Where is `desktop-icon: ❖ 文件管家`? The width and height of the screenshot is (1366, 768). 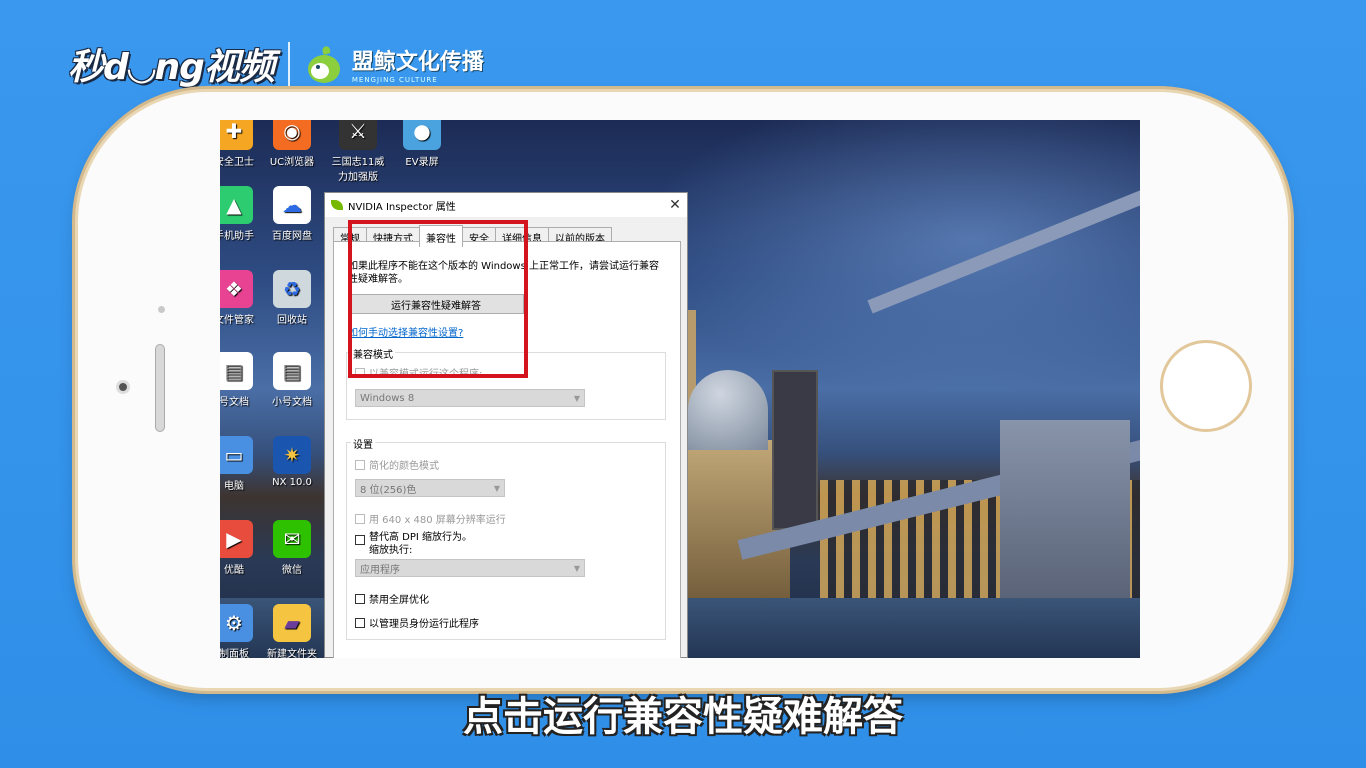 desktop-icon: ❖ 文件管家 is located at coordinates (241, 298).